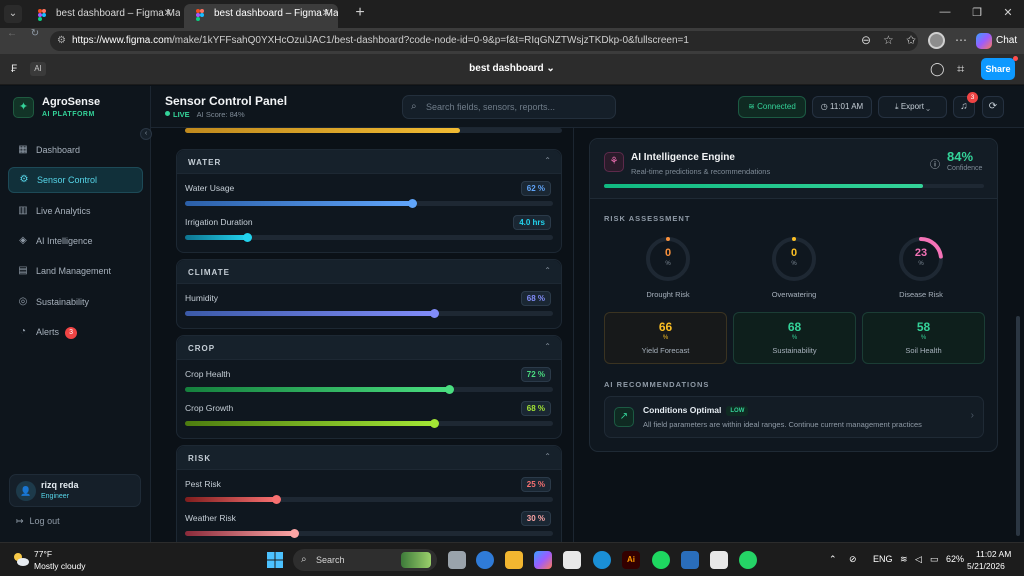 This screenshot has height=576, width=1024. What do you see at coordinates (369, 272) in the screenshot?
I see `group-header: CLIMATE ⌃` at bounding box center [369, 272].